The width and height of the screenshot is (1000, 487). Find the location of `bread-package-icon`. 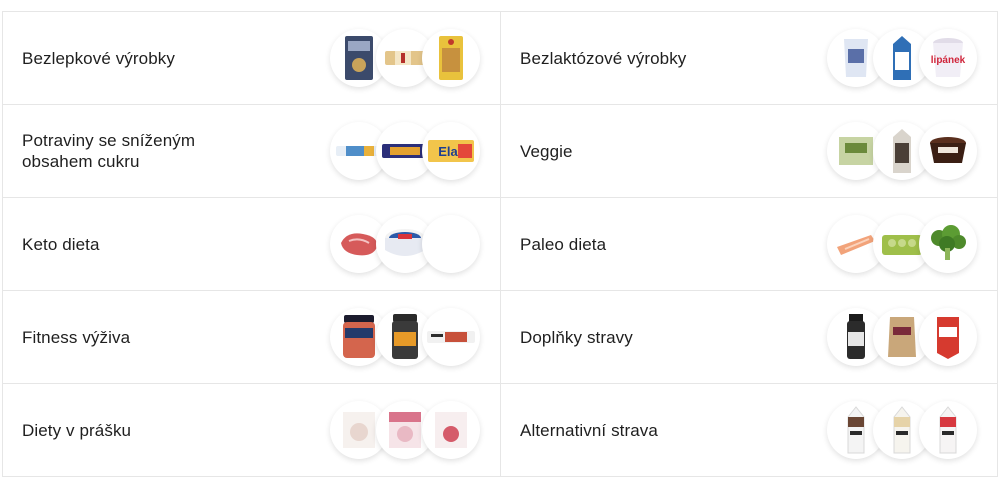

bread-package-icon is located at coordinates (451, 58).